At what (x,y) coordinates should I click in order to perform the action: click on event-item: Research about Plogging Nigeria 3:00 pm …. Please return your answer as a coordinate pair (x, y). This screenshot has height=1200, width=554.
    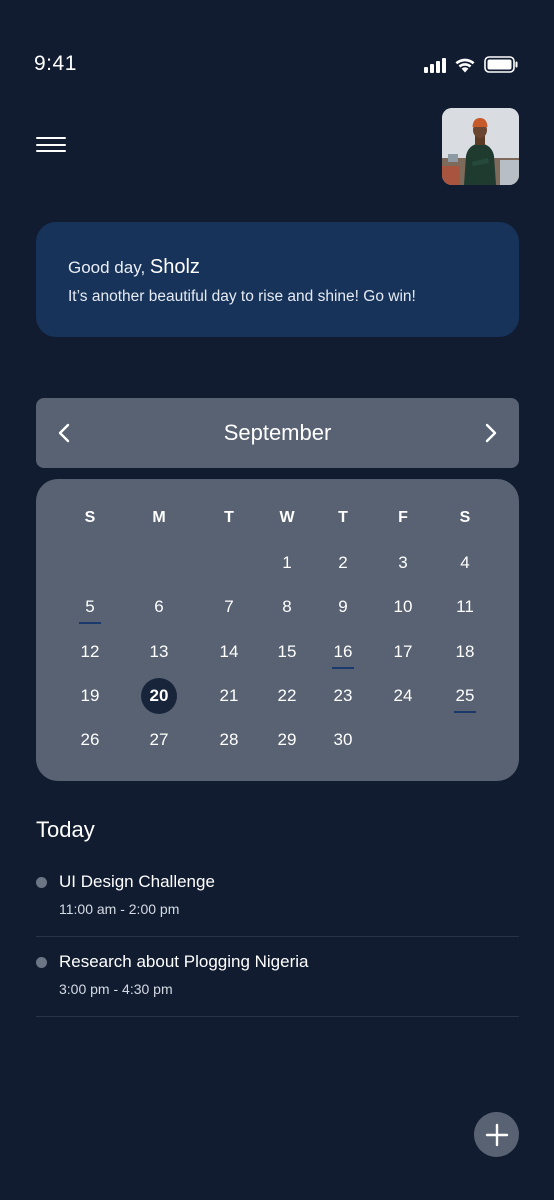
    Looking at the image, I should click on (277, 977).